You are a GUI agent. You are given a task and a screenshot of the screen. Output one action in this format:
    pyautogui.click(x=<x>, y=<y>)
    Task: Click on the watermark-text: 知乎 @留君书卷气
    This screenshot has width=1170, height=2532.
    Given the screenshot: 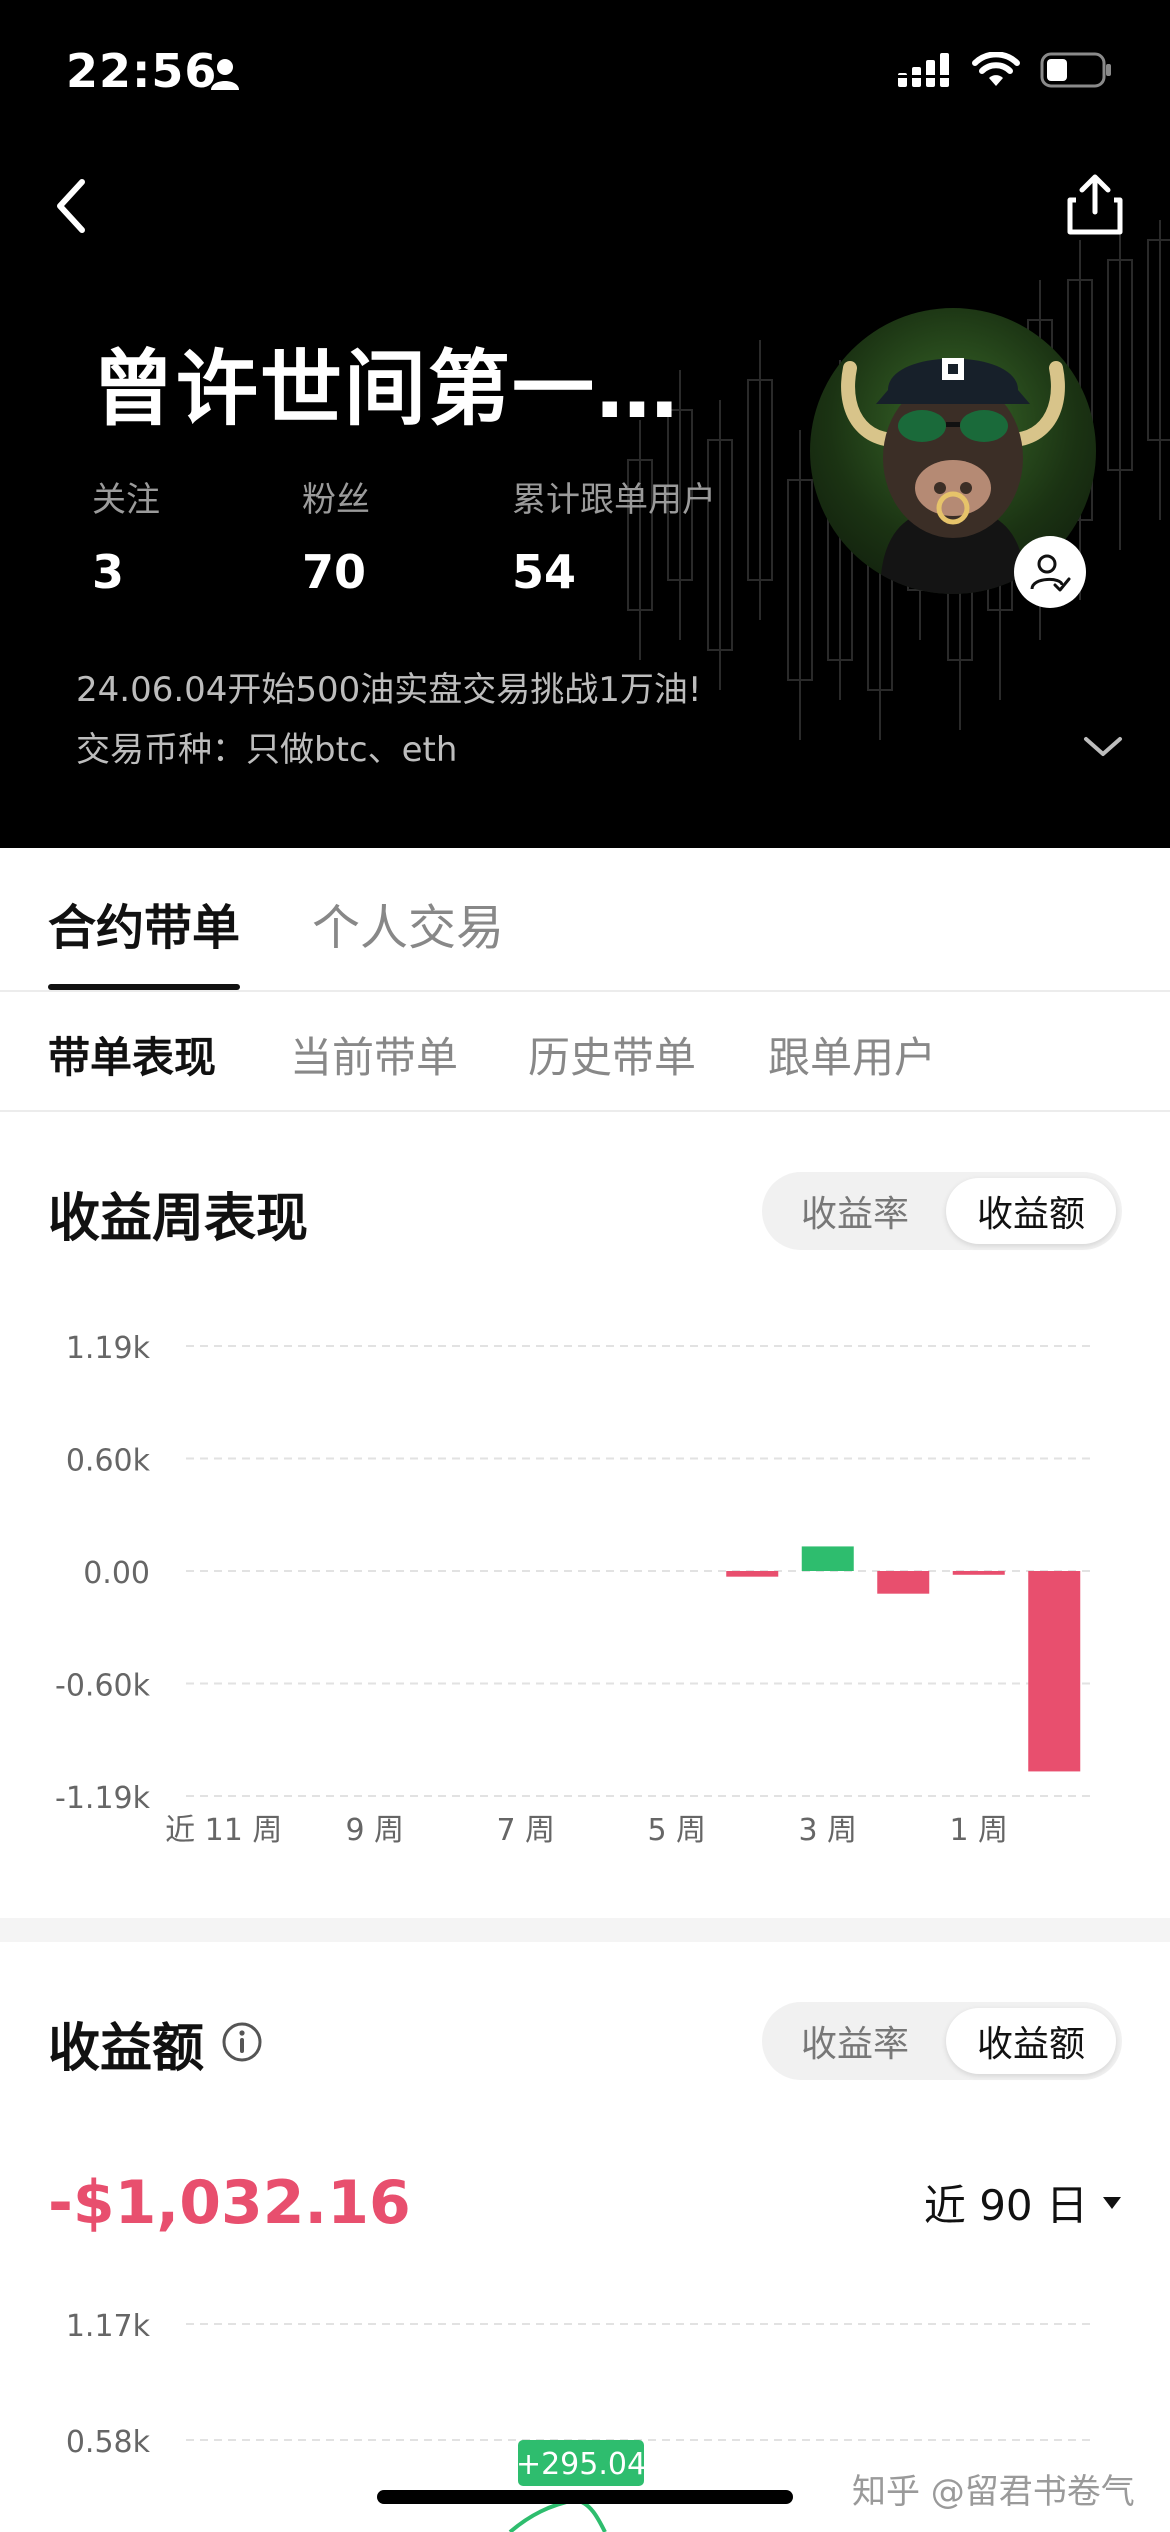 What is the action you would take?
    pyautogui.click(x=993, y=2492)
    